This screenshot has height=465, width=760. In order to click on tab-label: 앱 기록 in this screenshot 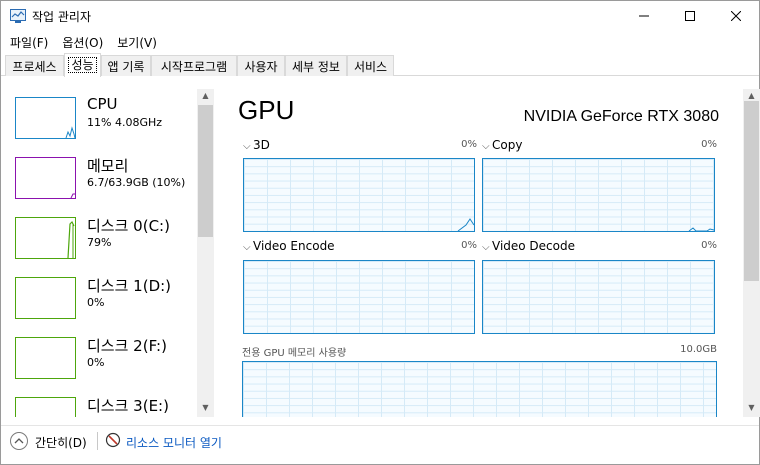, I will do `click(126, 67)`.